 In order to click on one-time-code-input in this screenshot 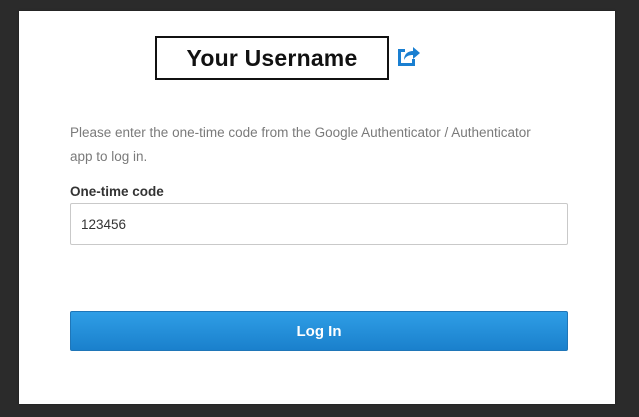, I will do `click(319, 224)`.